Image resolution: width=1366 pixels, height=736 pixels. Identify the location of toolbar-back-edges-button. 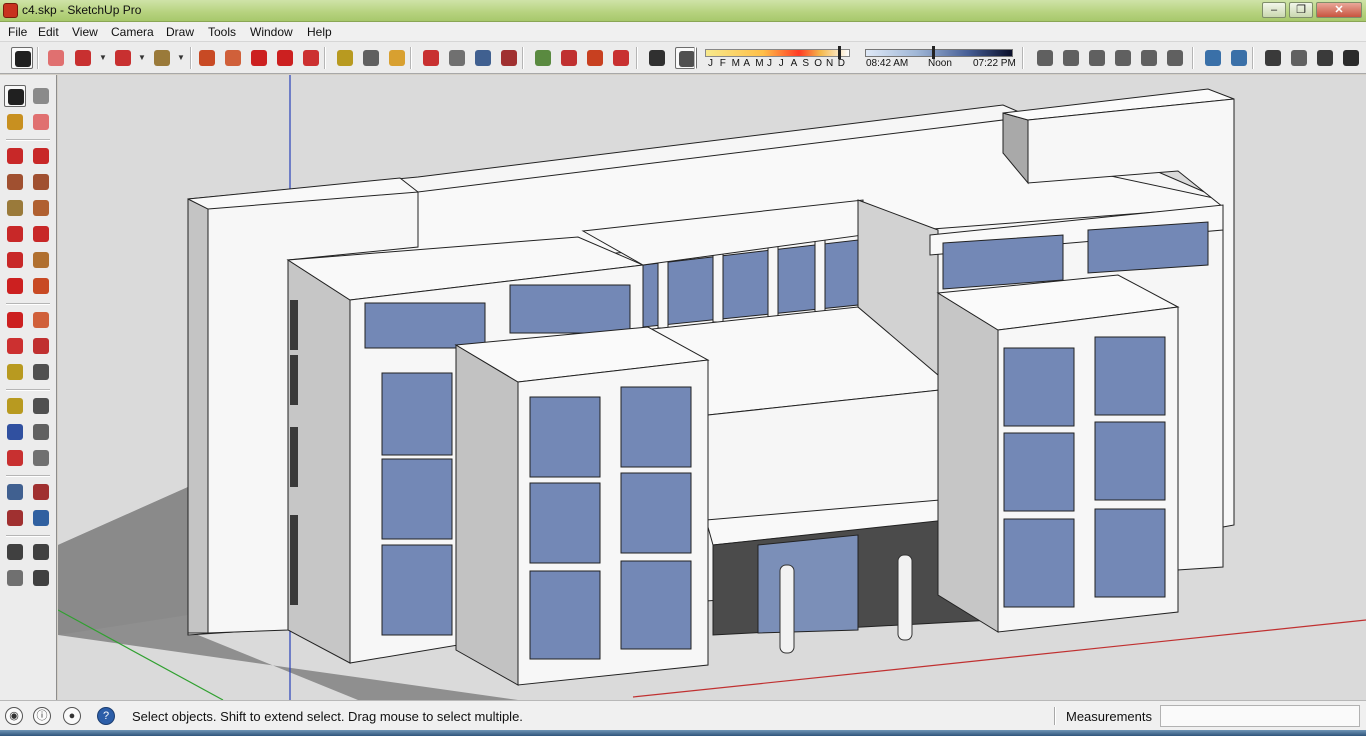
(1239, 58).